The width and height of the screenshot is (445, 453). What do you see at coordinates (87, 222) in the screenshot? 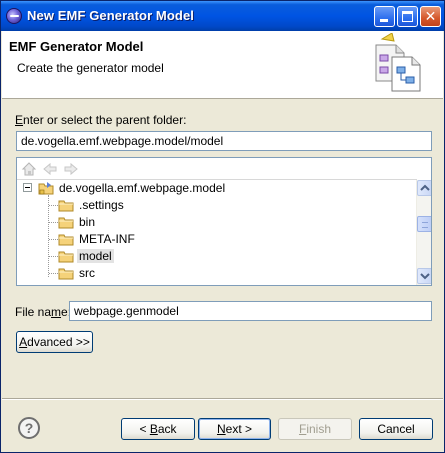
I see `tree-item-label: bin` at bounding box center [87, 222].